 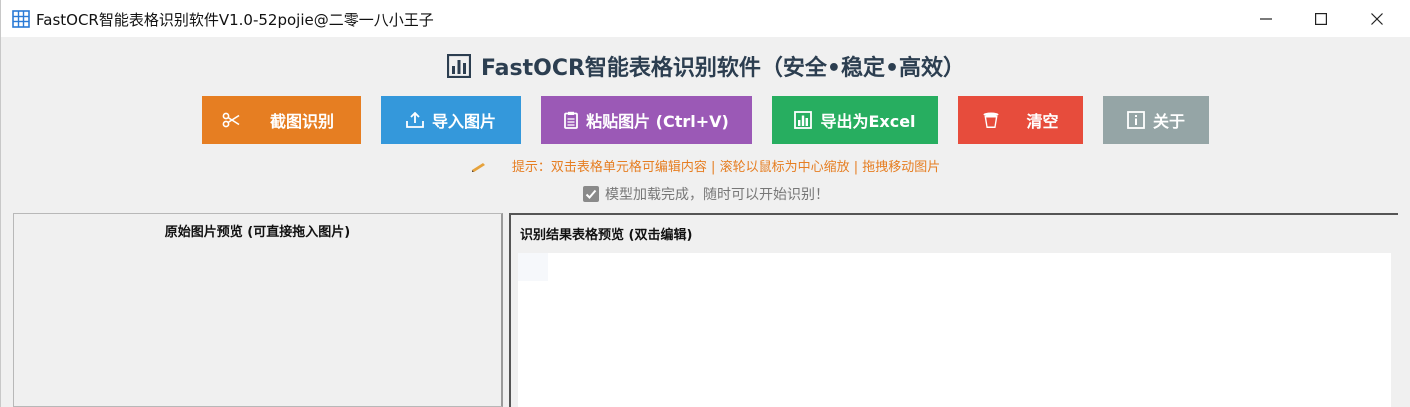 What do you see at coordinates (235, 20) in the screenshot?
I see `window-title: FastOCR智能表格识别软件V1.0-52pojie@二零一八小王子` at bounding box center [235, 20].